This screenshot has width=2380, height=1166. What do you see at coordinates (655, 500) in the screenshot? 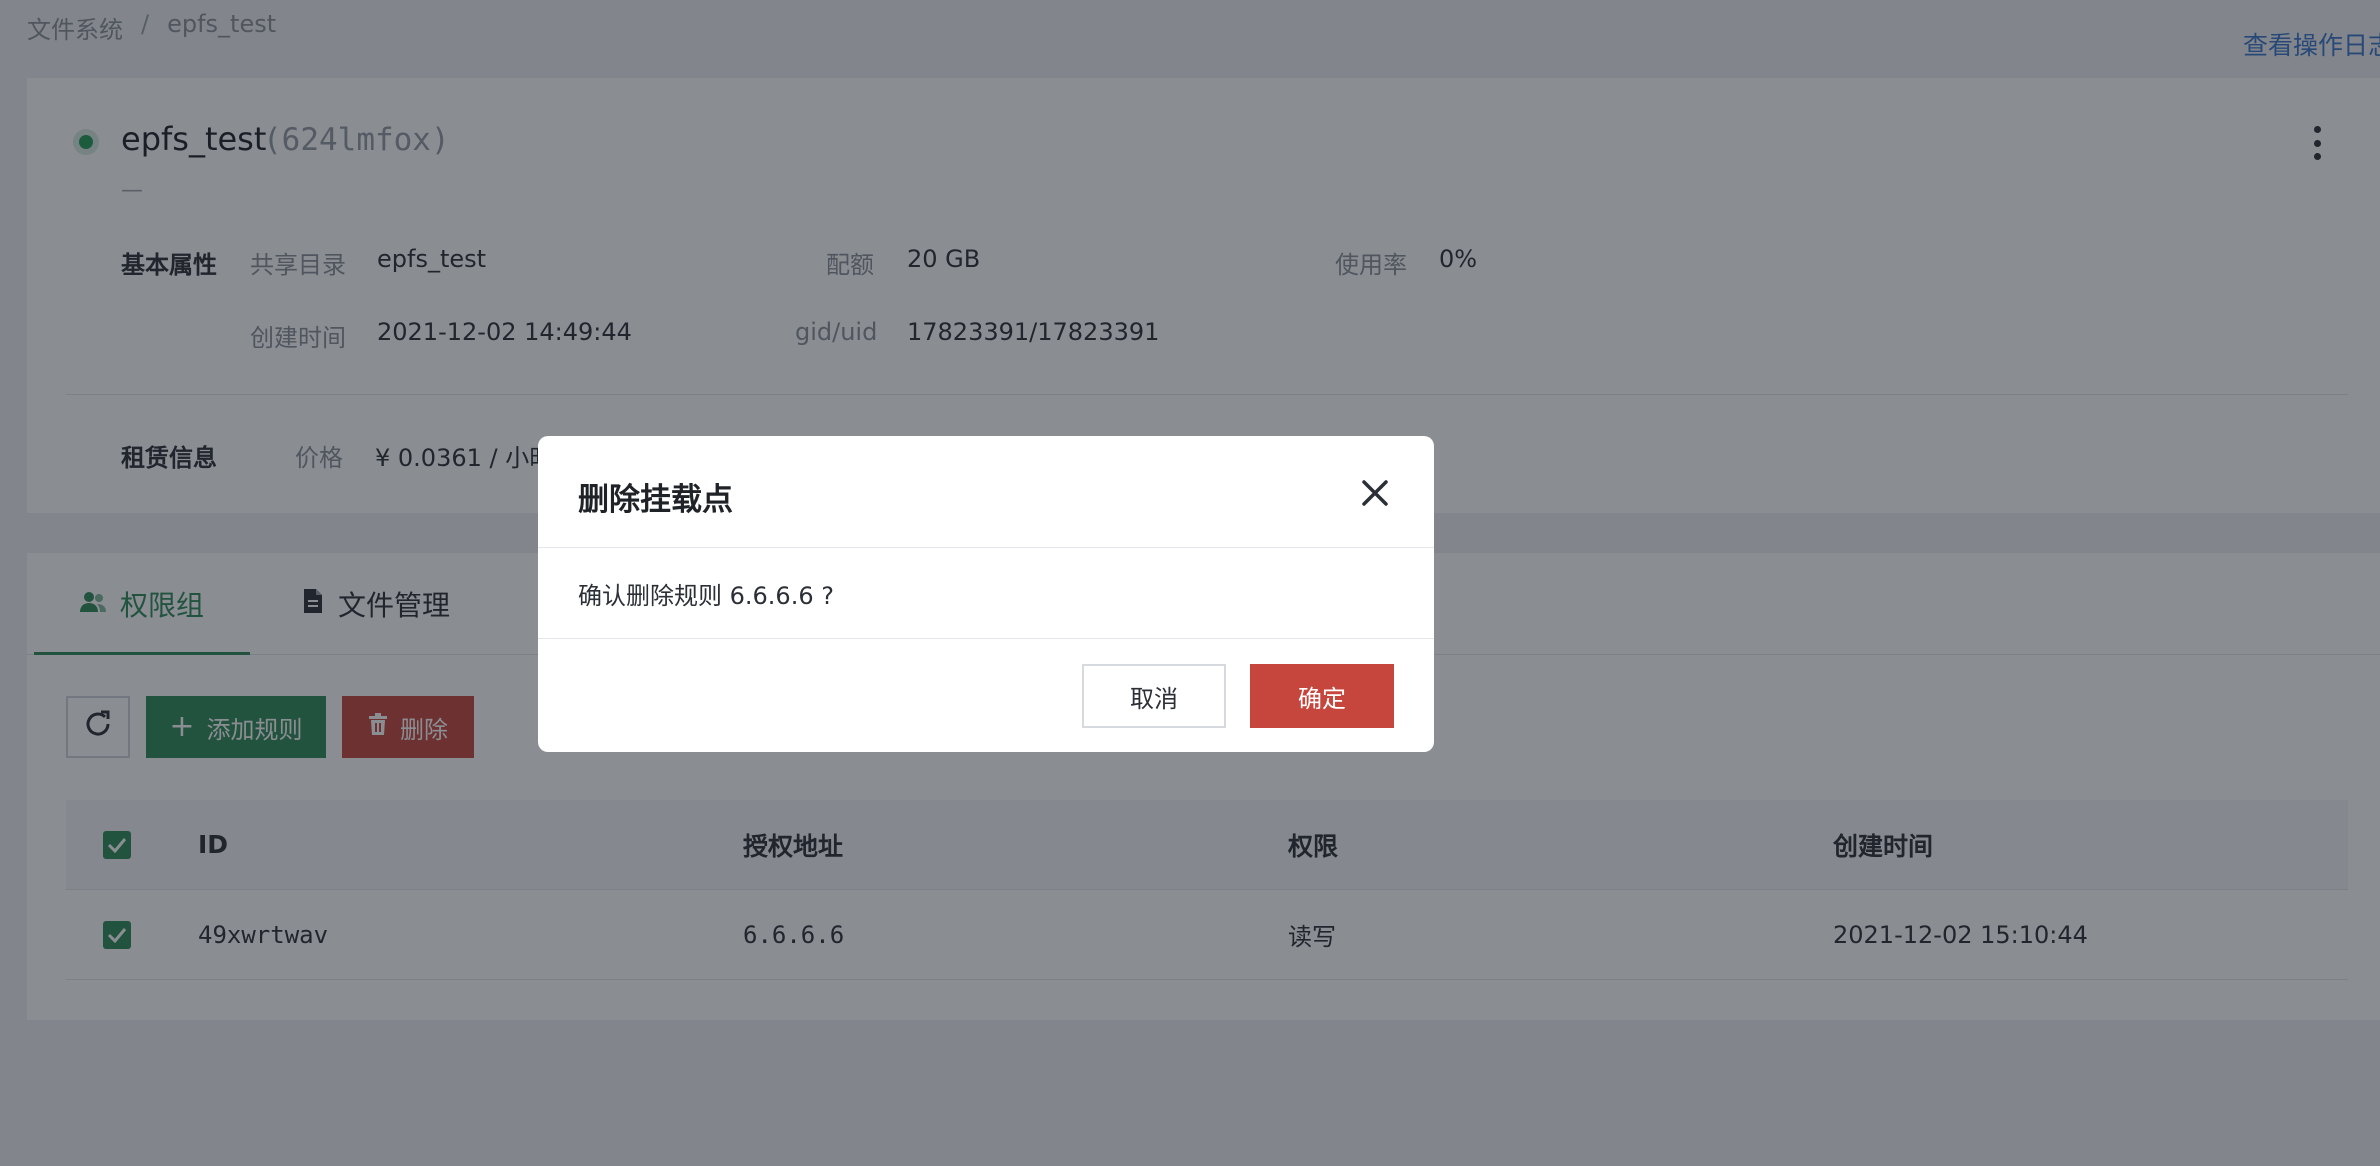
I see `dialog-title: 删除挂载点` at bounding box center [655, 500].